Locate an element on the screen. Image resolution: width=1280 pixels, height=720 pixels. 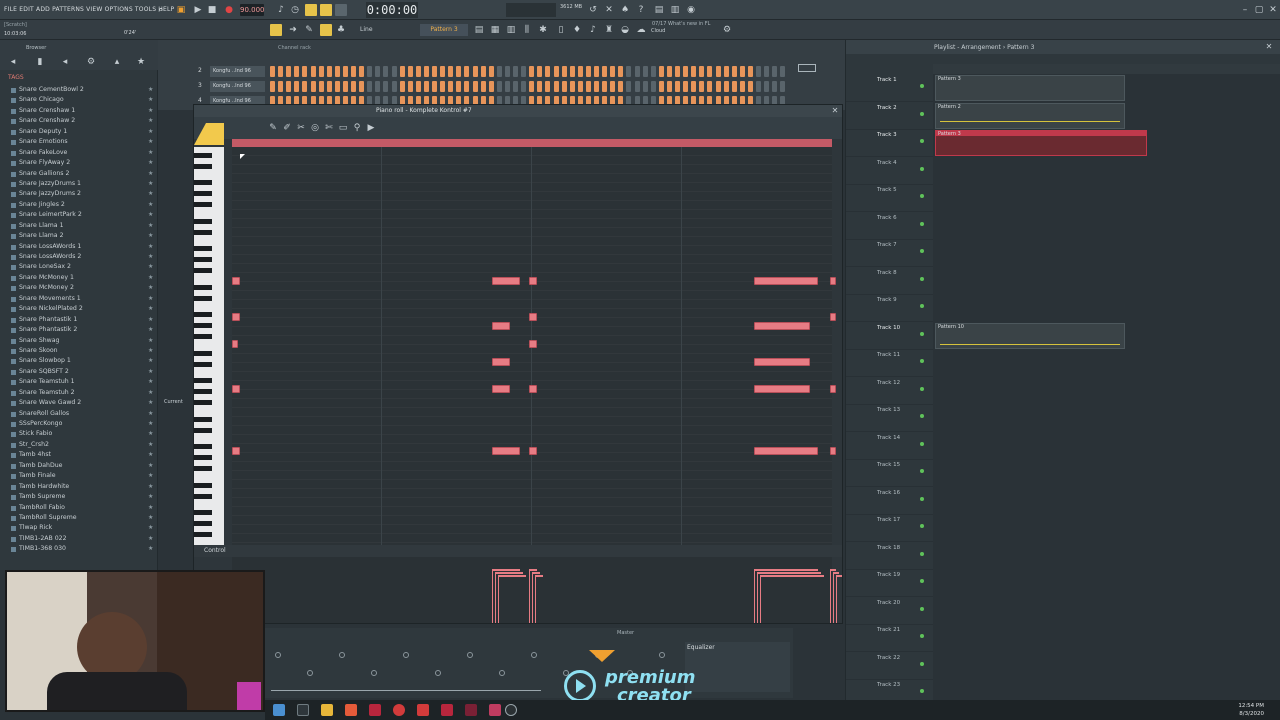
browser-item: Snare Crenshaw 1 ★ is located at coordinates (79, 111).